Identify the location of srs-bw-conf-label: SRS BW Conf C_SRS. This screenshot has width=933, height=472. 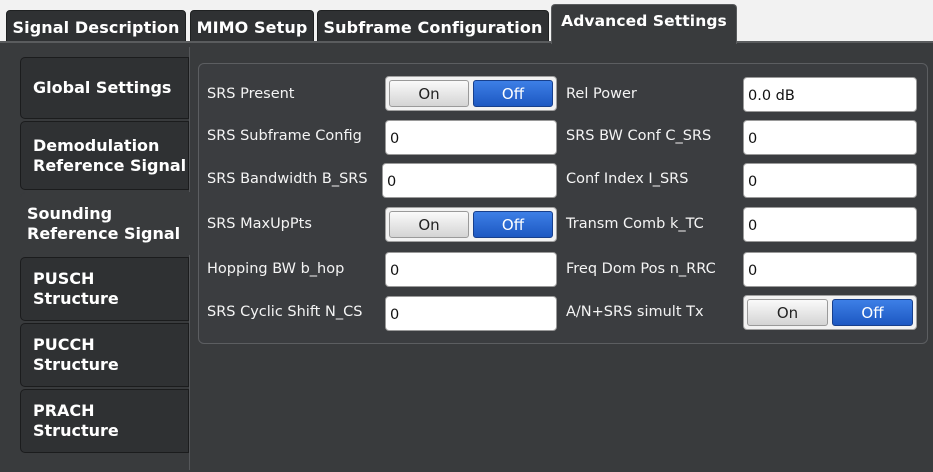
(639, 136).